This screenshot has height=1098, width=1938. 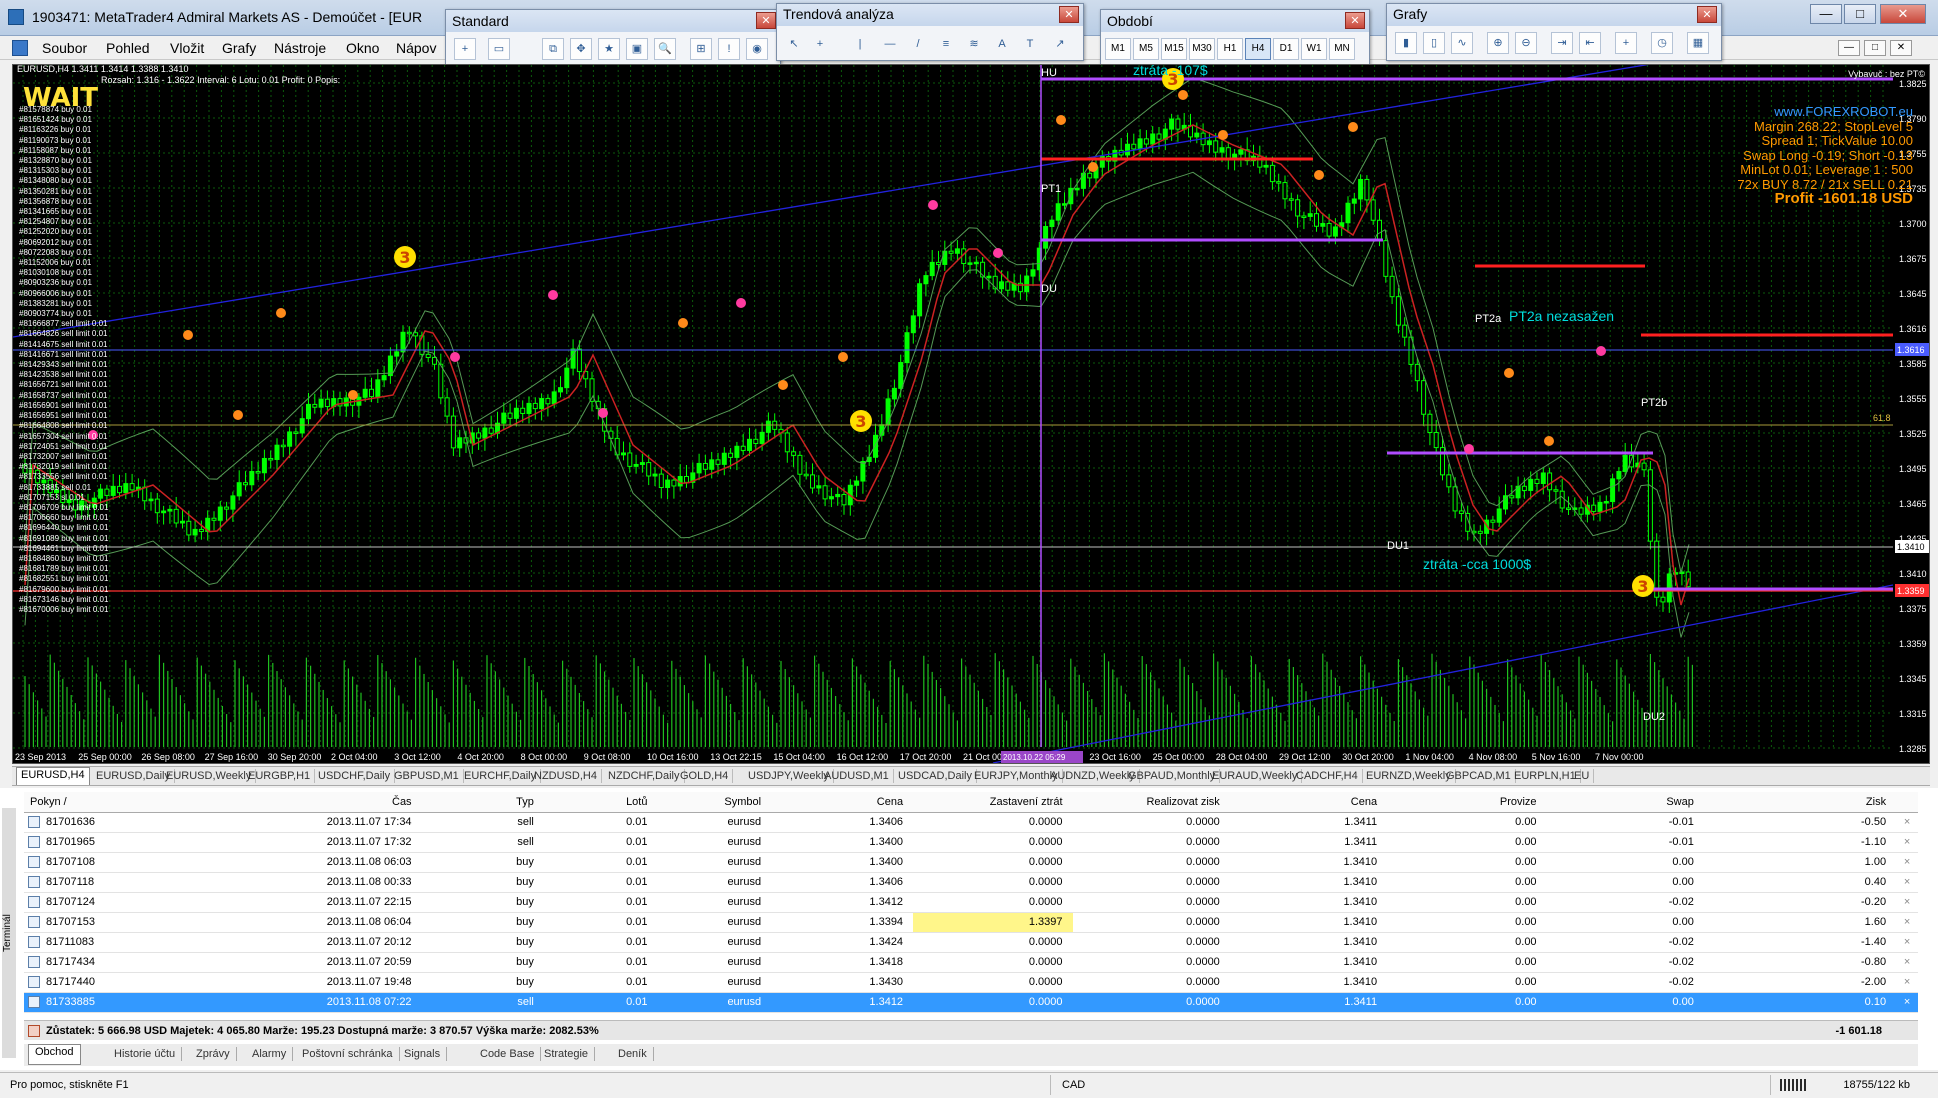 What do you see at coordinates (930, 15) in the screenshot?
I see `trend-toolbar-header: Trendová analýza ✕` at bounding box center [930, 15].